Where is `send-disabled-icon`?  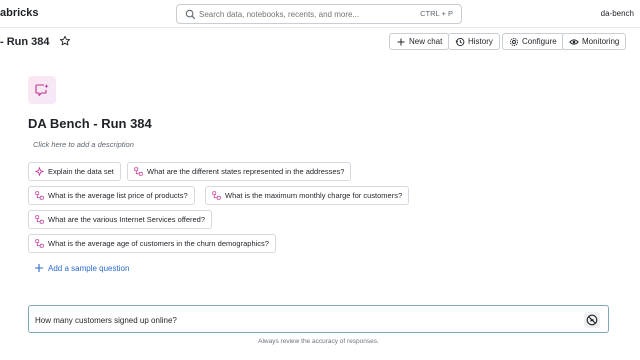 send-disabled-icon is located at coordinates (592, 320).